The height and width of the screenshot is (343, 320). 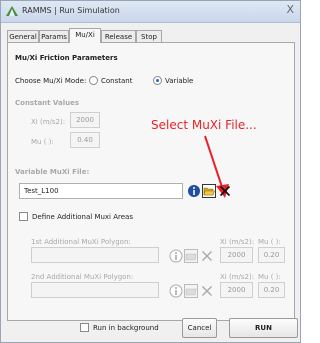 What do you see at coordinates (263, 330) in the screenshot?
I see `run-simulation-button: RUN SIMULATION` at bounding box center [263, 330].